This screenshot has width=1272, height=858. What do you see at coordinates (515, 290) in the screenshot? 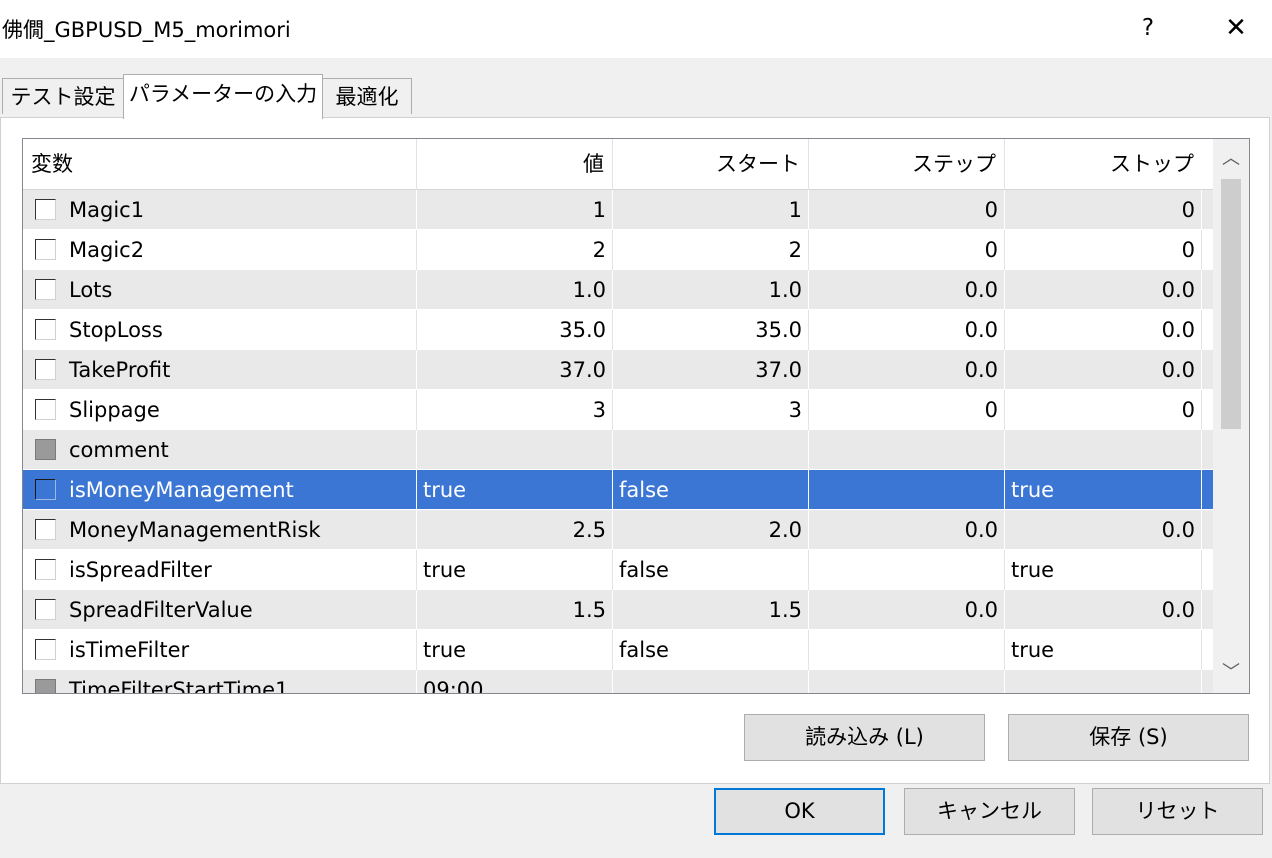
I see `value-cell: 1.0` at bounding box center [515, 290].